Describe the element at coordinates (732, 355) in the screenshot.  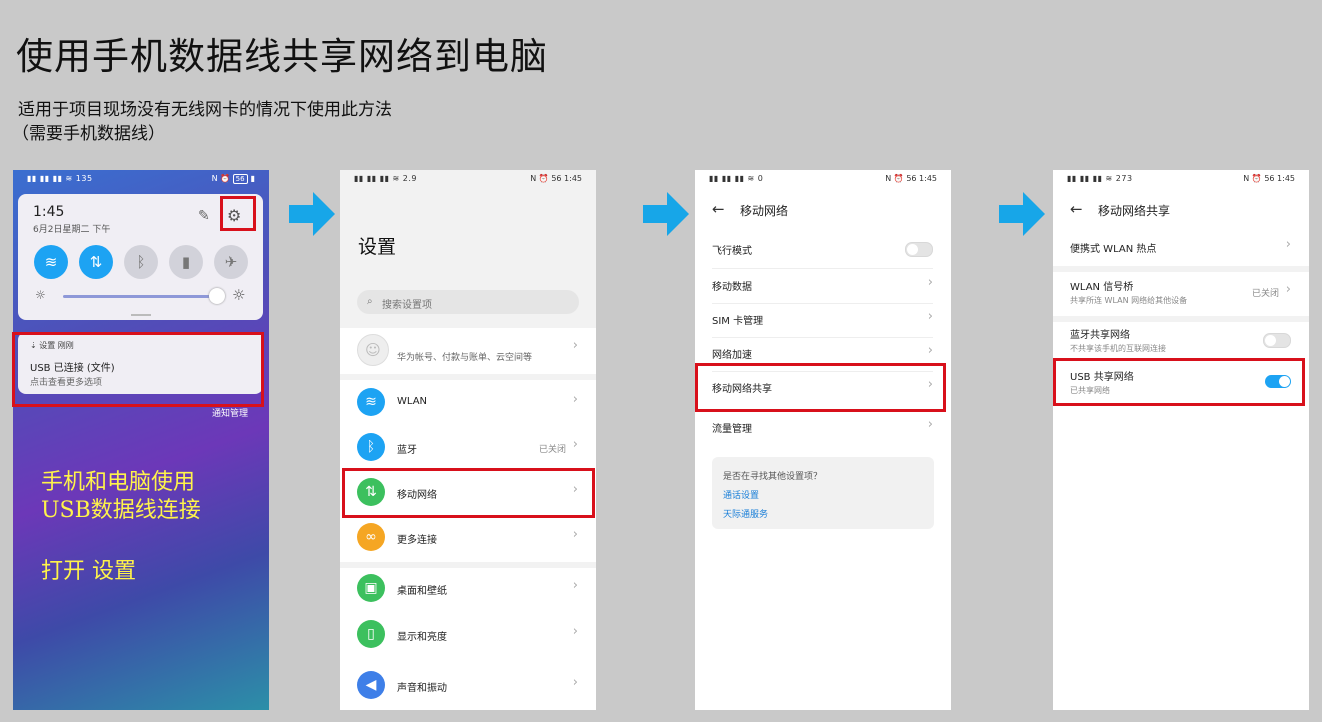
I see `row-label: 网络加速` at that location.